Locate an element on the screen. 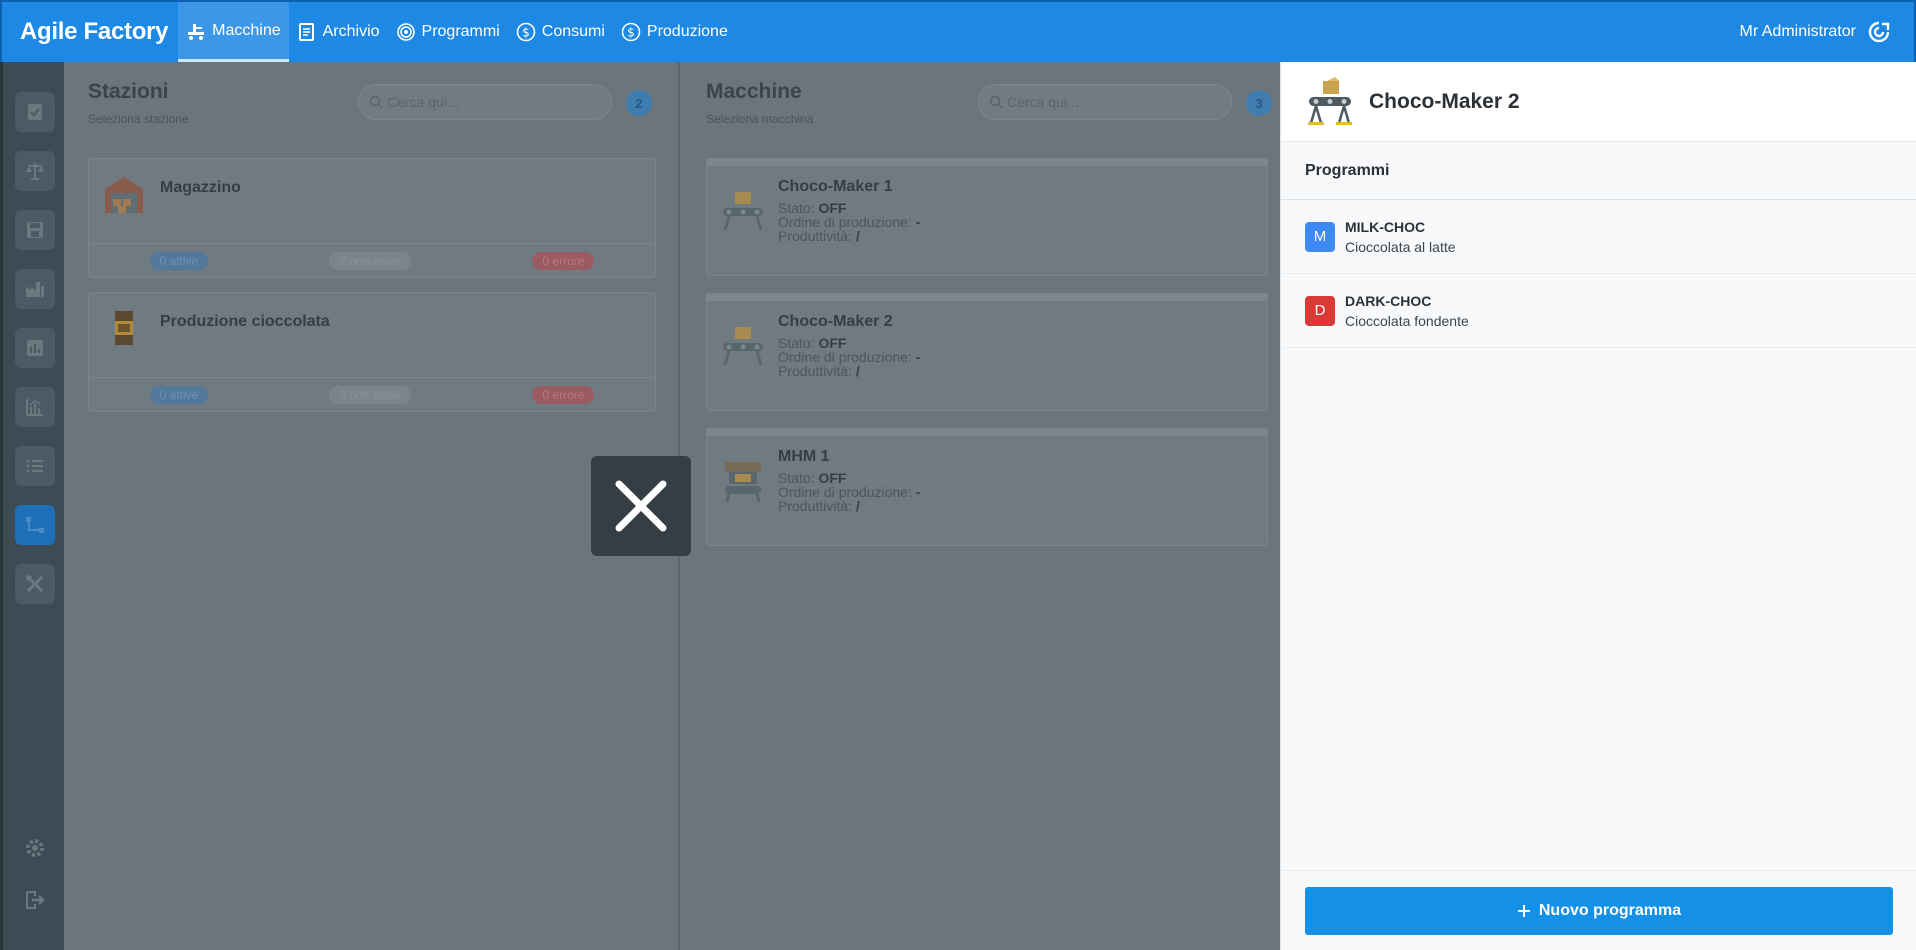 This screenshot has width=1916, height=950. gear-icon is located at coordinates (35, 848).